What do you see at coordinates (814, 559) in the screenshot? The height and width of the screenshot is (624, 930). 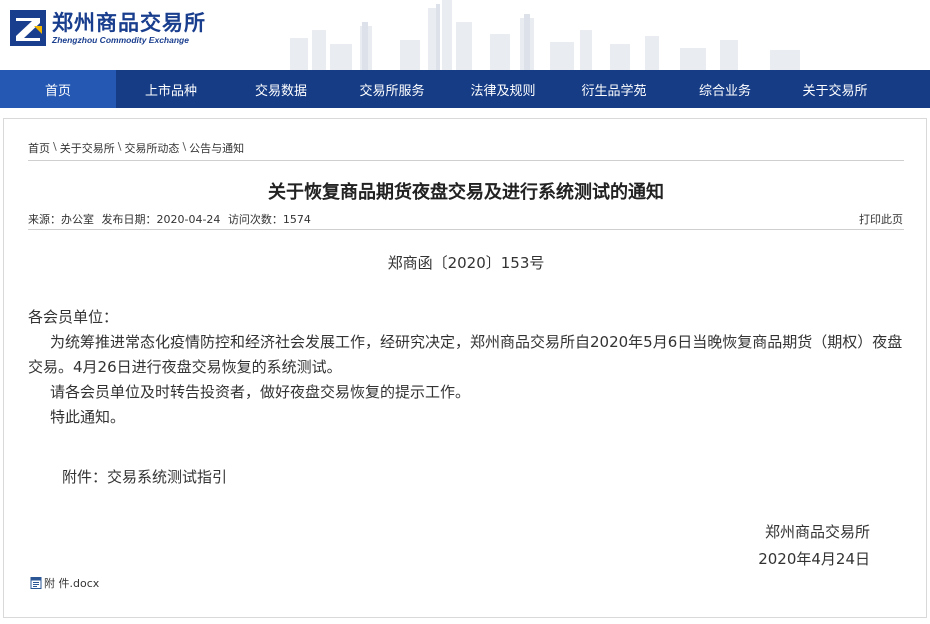 I see `signature-date: 2020年4月24日` at bounding box center [814, 559].